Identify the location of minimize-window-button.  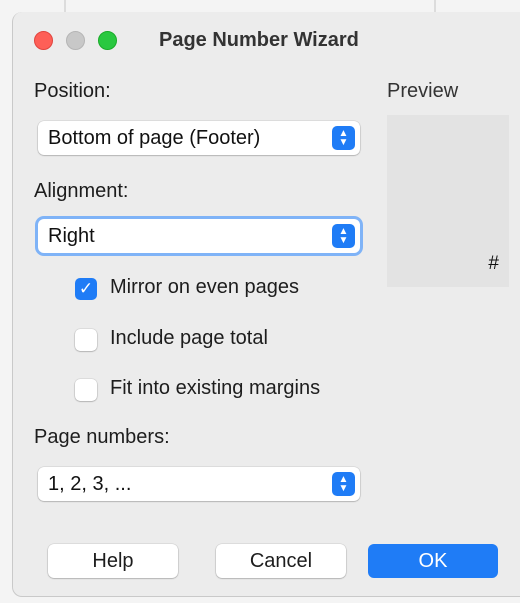
(75, 40).